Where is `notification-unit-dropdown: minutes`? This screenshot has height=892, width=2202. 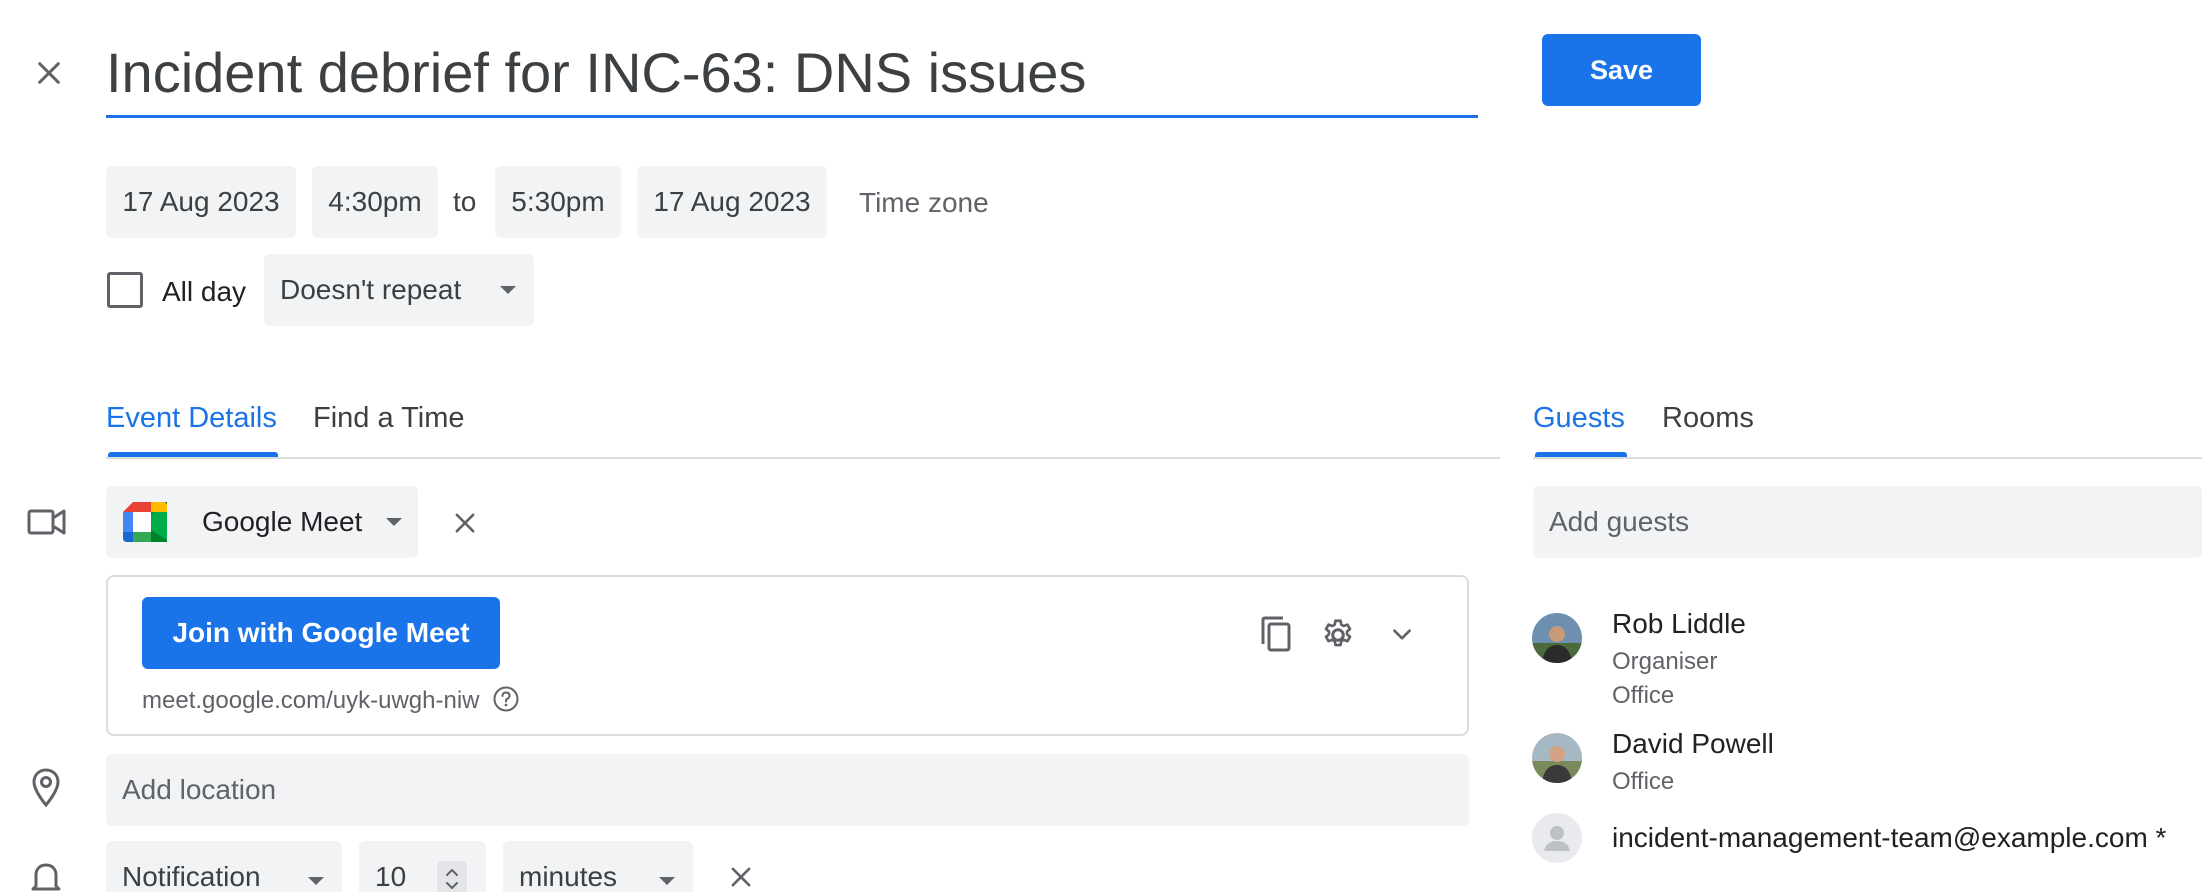
notification-unit-dropdown: minutes is located at coordinates (598, 866).